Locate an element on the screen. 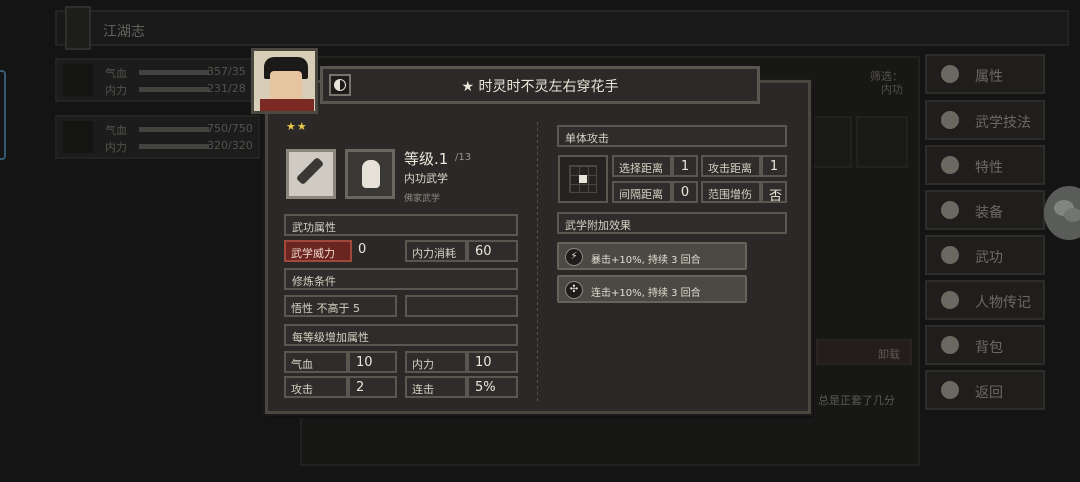 This screenshot has width=1080, height=482. side-menu-equipment: 装备 is located at coordinates (985, 210).